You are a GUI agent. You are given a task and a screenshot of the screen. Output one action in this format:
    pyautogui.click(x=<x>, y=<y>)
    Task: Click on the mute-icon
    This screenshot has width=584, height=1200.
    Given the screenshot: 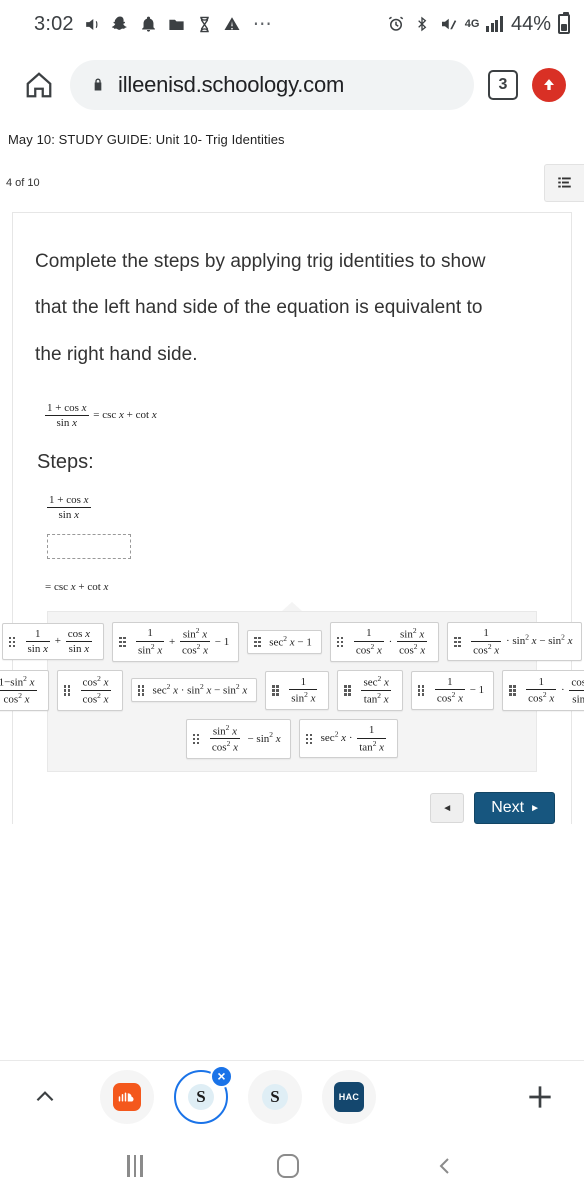 What is the action you would take?
    pyautogui.click(x=448, y=24)
    